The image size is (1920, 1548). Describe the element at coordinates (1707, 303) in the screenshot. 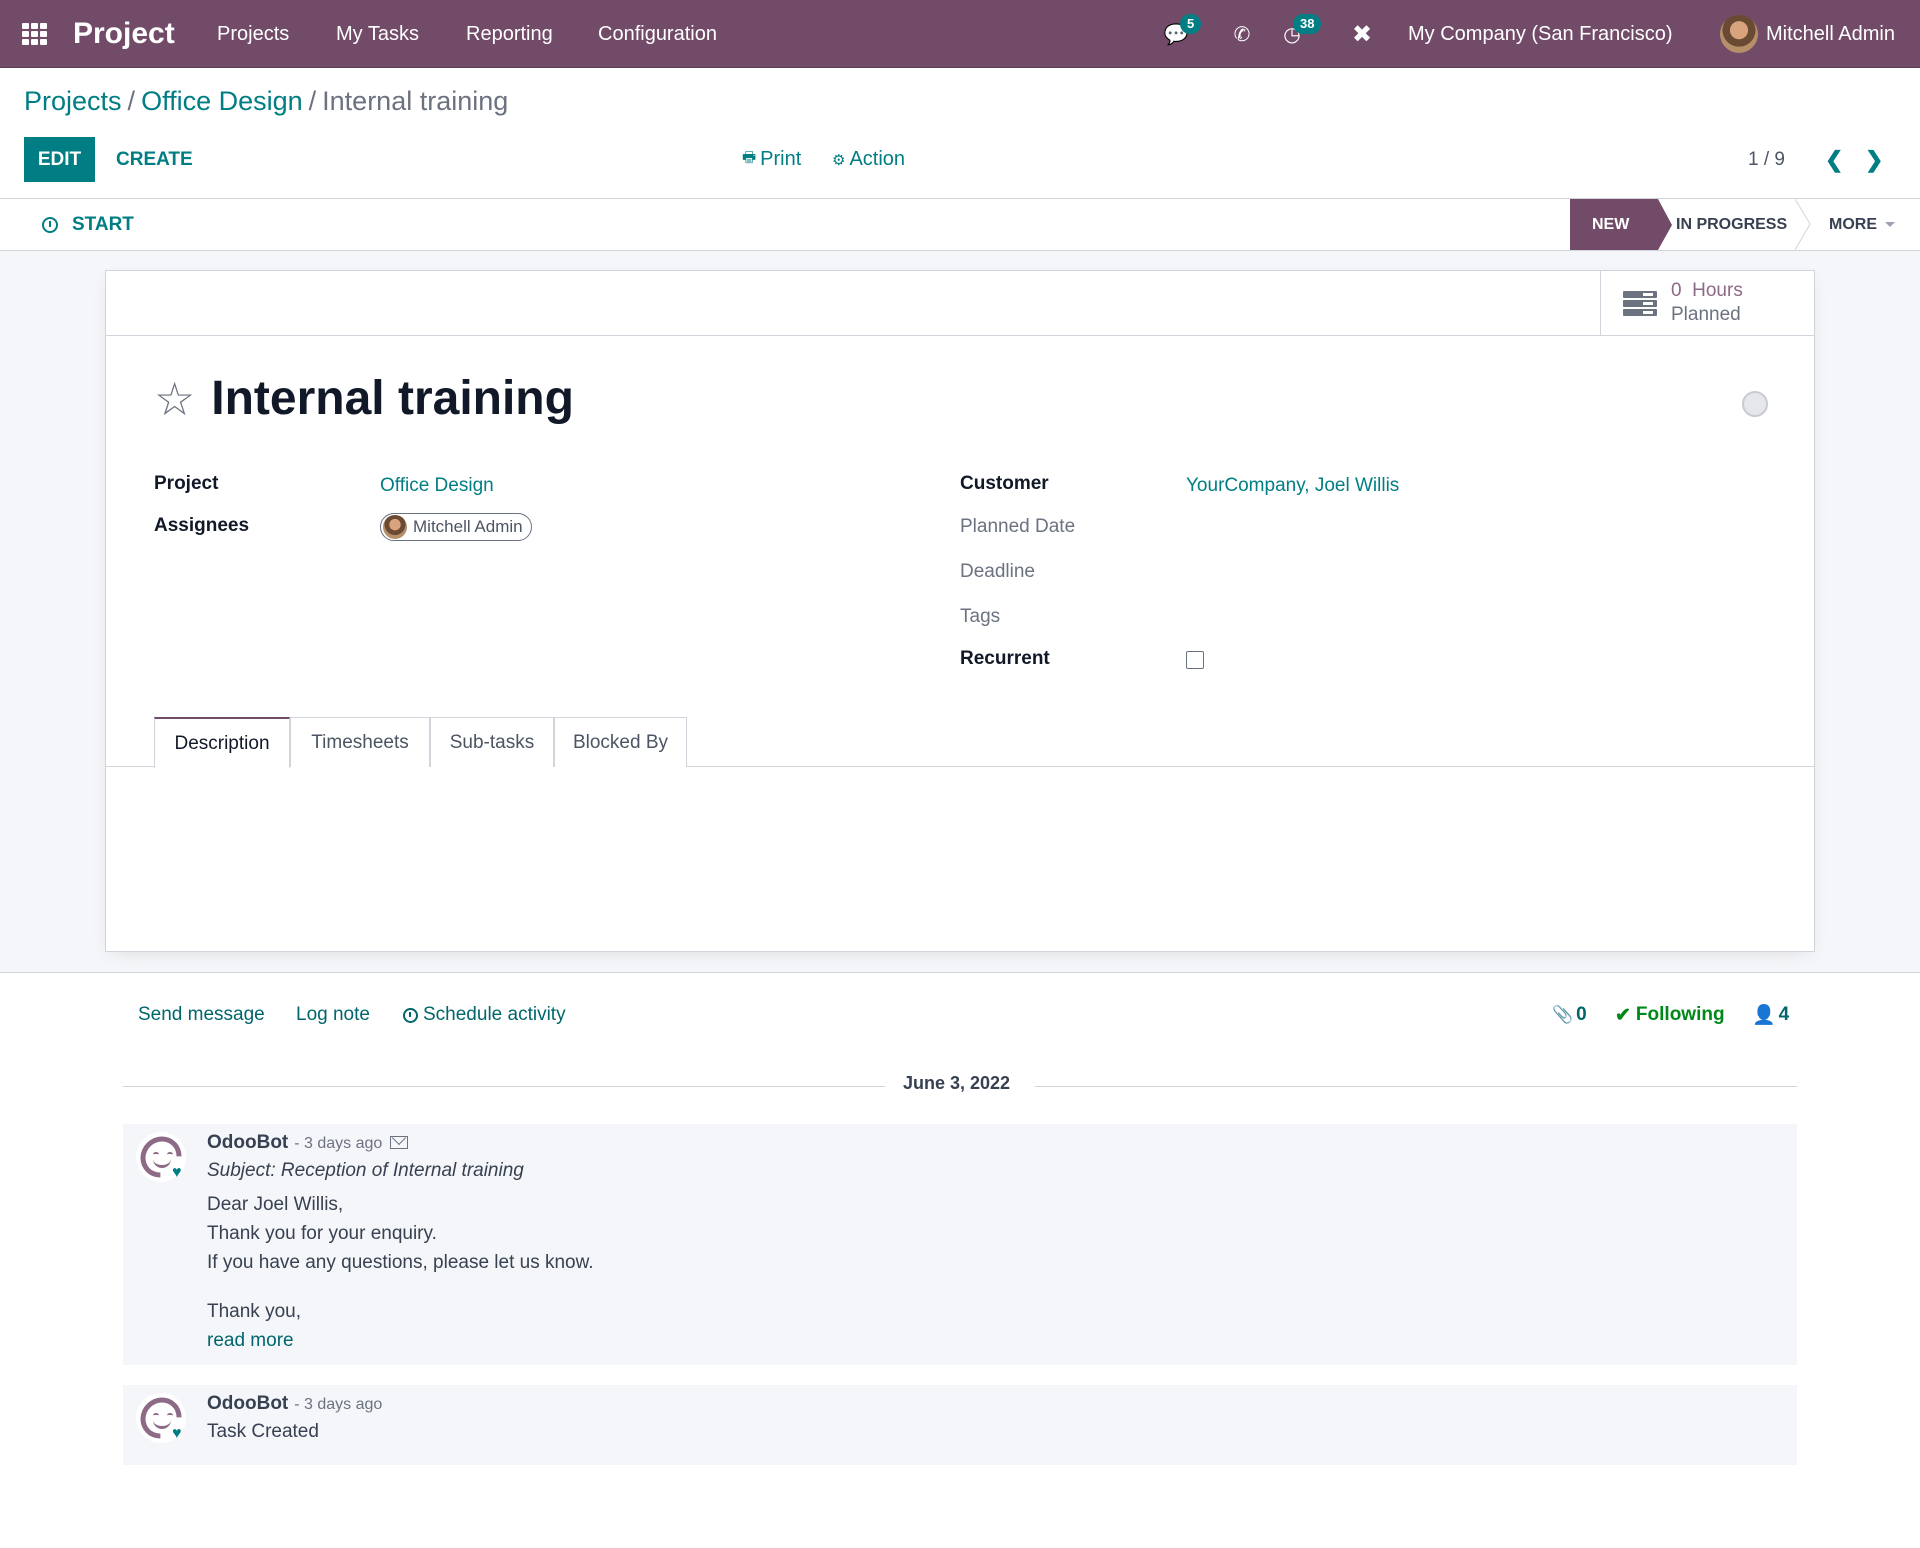

I see `planned-hours-stat-button: 0 Hours Planned` at that location.